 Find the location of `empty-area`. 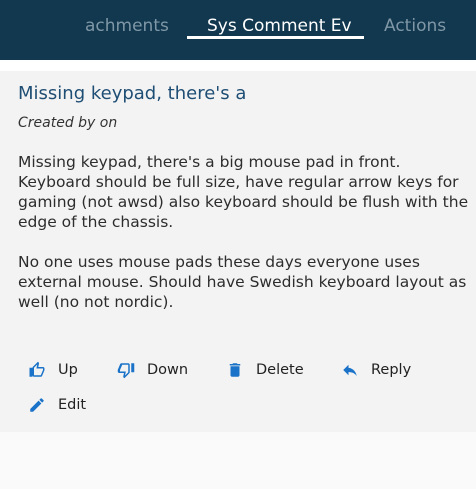

empty-area is located at coordinates (238, 460).